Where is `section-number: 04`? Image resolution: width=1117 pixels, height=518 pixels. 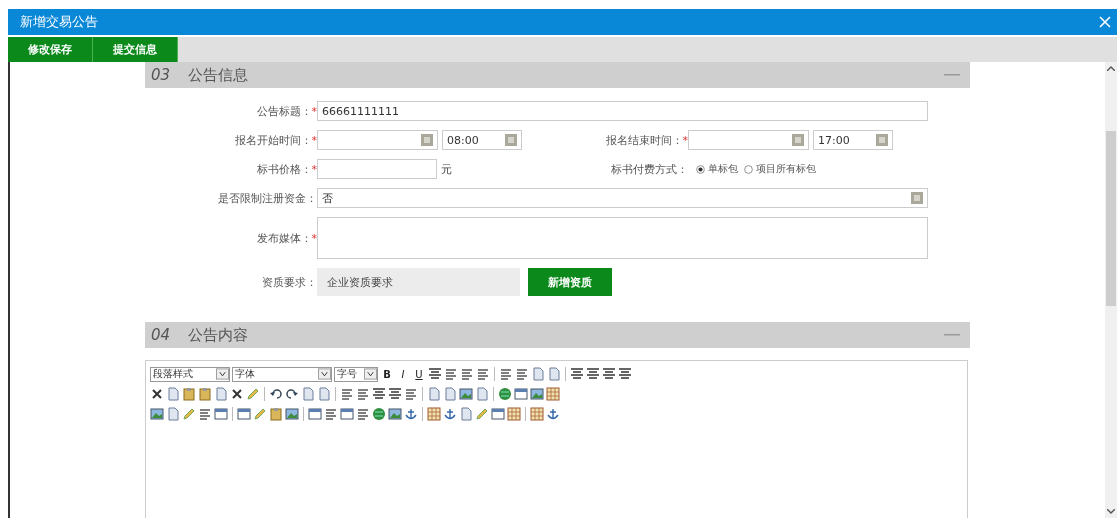 section-number: 04 is located at coordinates (161, 335).